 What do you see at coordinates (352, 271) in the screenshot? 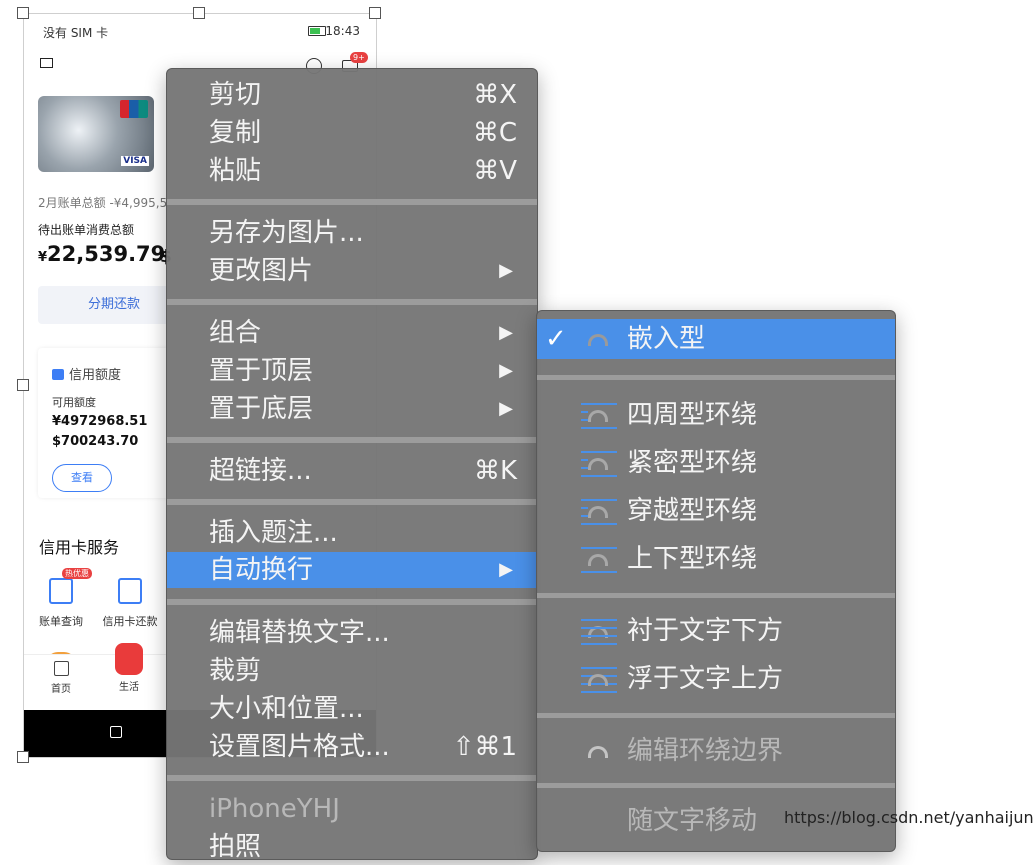
I see `menu-item-change-picture: 更改图片 ▶` at bounding box center [352, 271].